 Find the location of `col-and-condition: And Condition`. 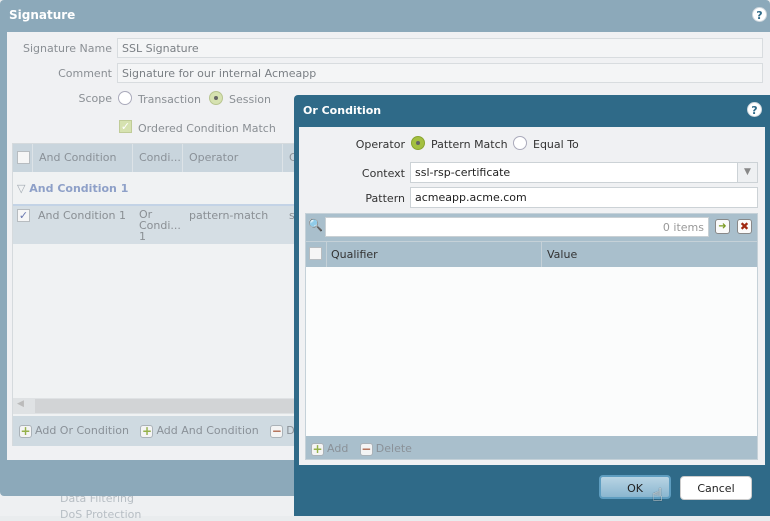

col-and-condition: And Condition is located at coordinates (83, 158).